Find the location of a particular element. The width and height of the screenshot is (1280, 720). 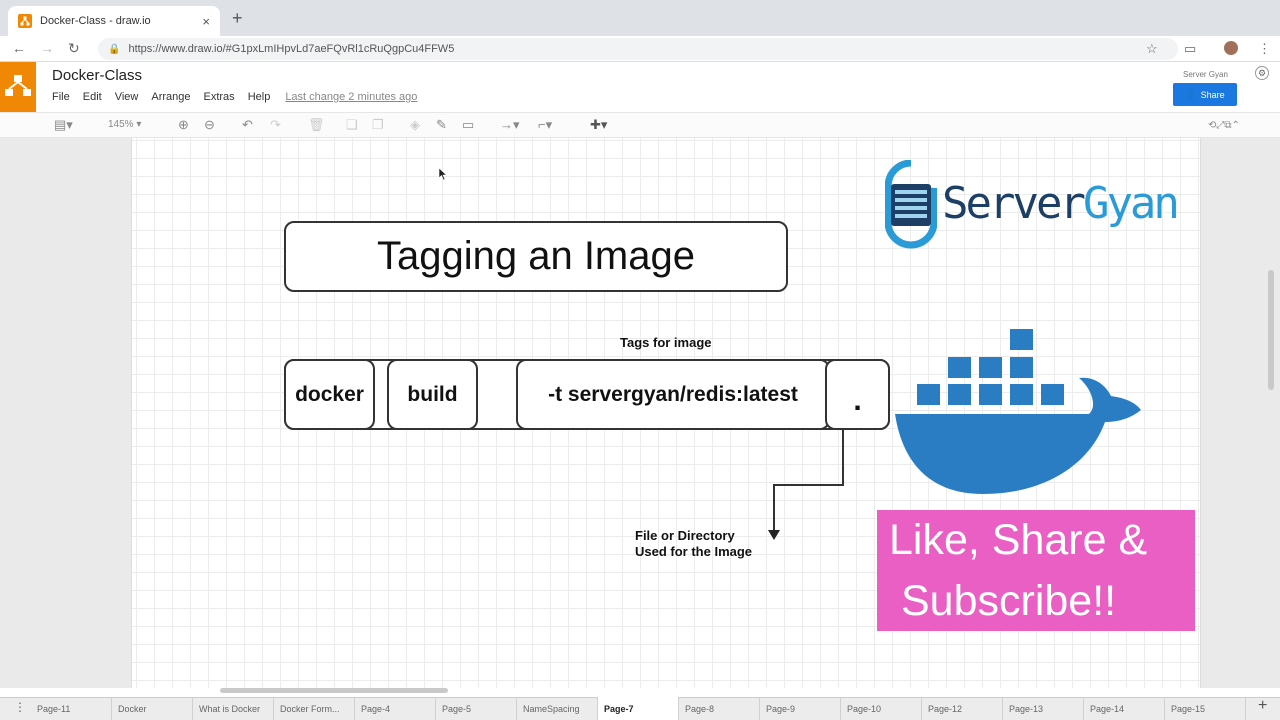

fullscreen-icon: ⟲⤢⧉⌃ is located at coordinates (1224, 125).